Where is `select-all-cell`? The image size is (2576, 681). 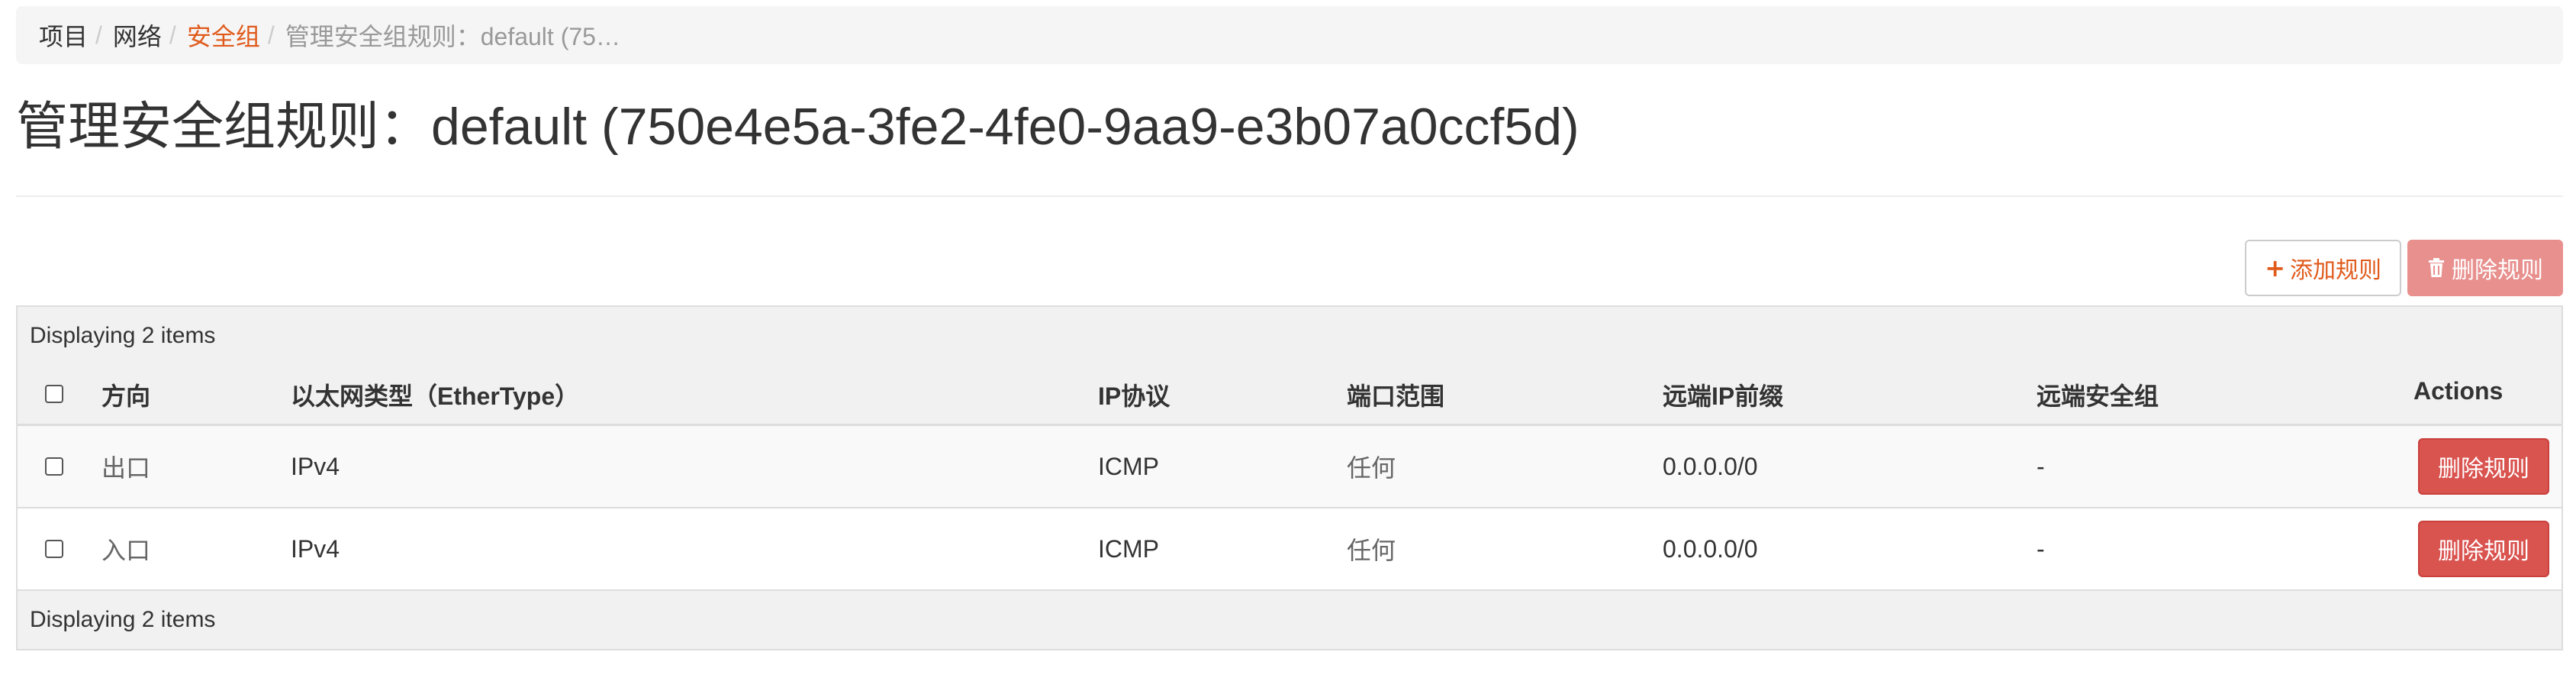 select-all-cell is located at coordinates (54, 394).